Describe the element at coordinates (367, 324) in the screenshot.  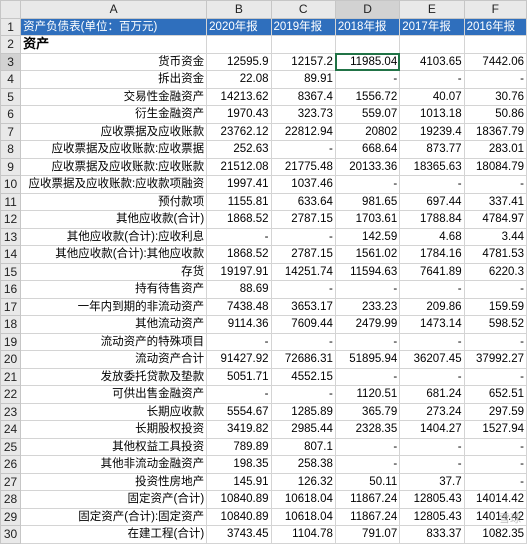
I see `value-cell: 2479.99` at that location.